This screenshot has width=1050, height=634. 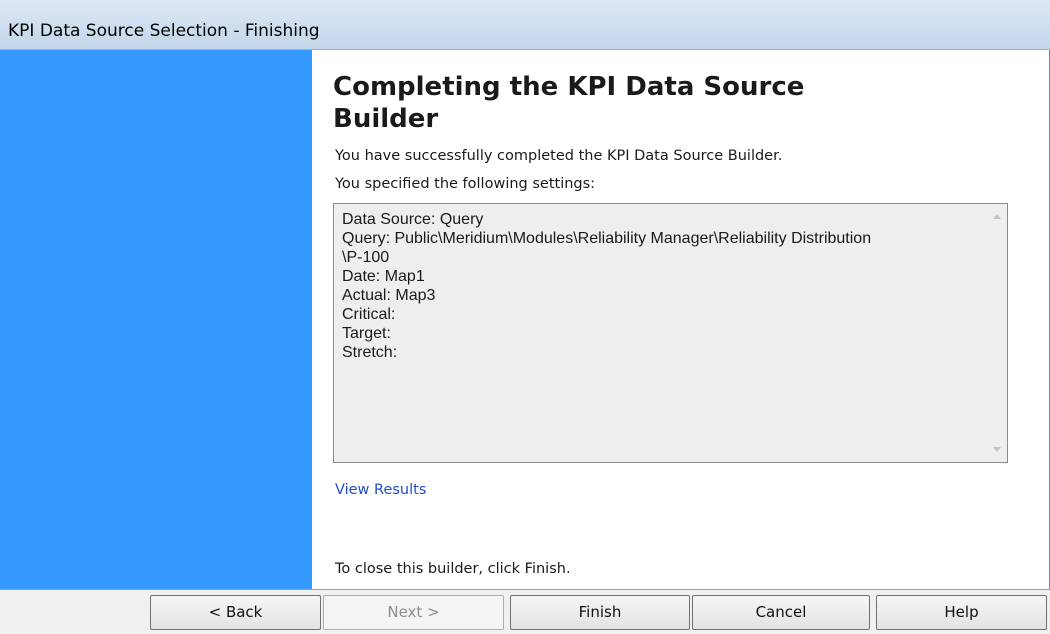 I want to click on scroll-down-arrow-icon, so click(x=997, y=449).